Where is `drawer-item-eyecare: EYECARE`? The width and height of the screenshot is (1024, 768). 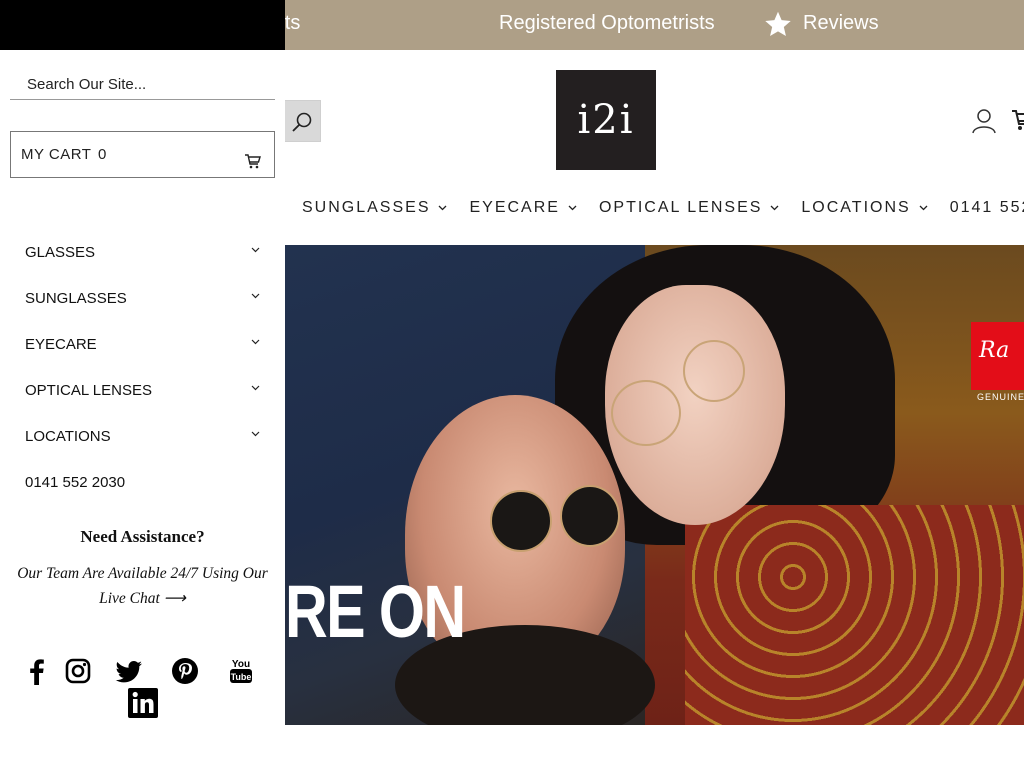 drawer-item-eyecare: EYECARE is located at coordinates (145, 355).